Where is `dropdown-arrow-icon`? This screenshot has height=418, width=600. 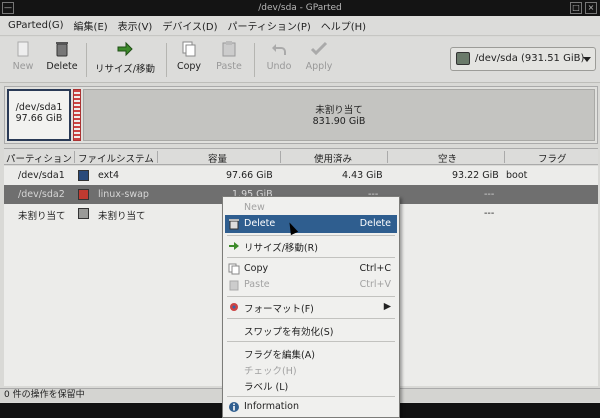
dropdown-arrow-icon is located at coordinates (587, 59).